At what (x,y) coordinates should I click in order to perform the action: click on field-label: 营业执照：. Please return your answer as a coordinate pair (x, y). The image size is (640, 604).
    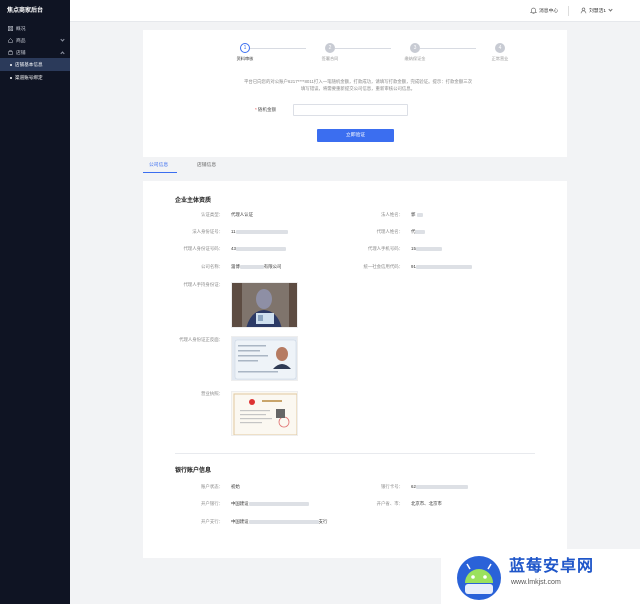
    Looking at the image, I should click on (212, 393).